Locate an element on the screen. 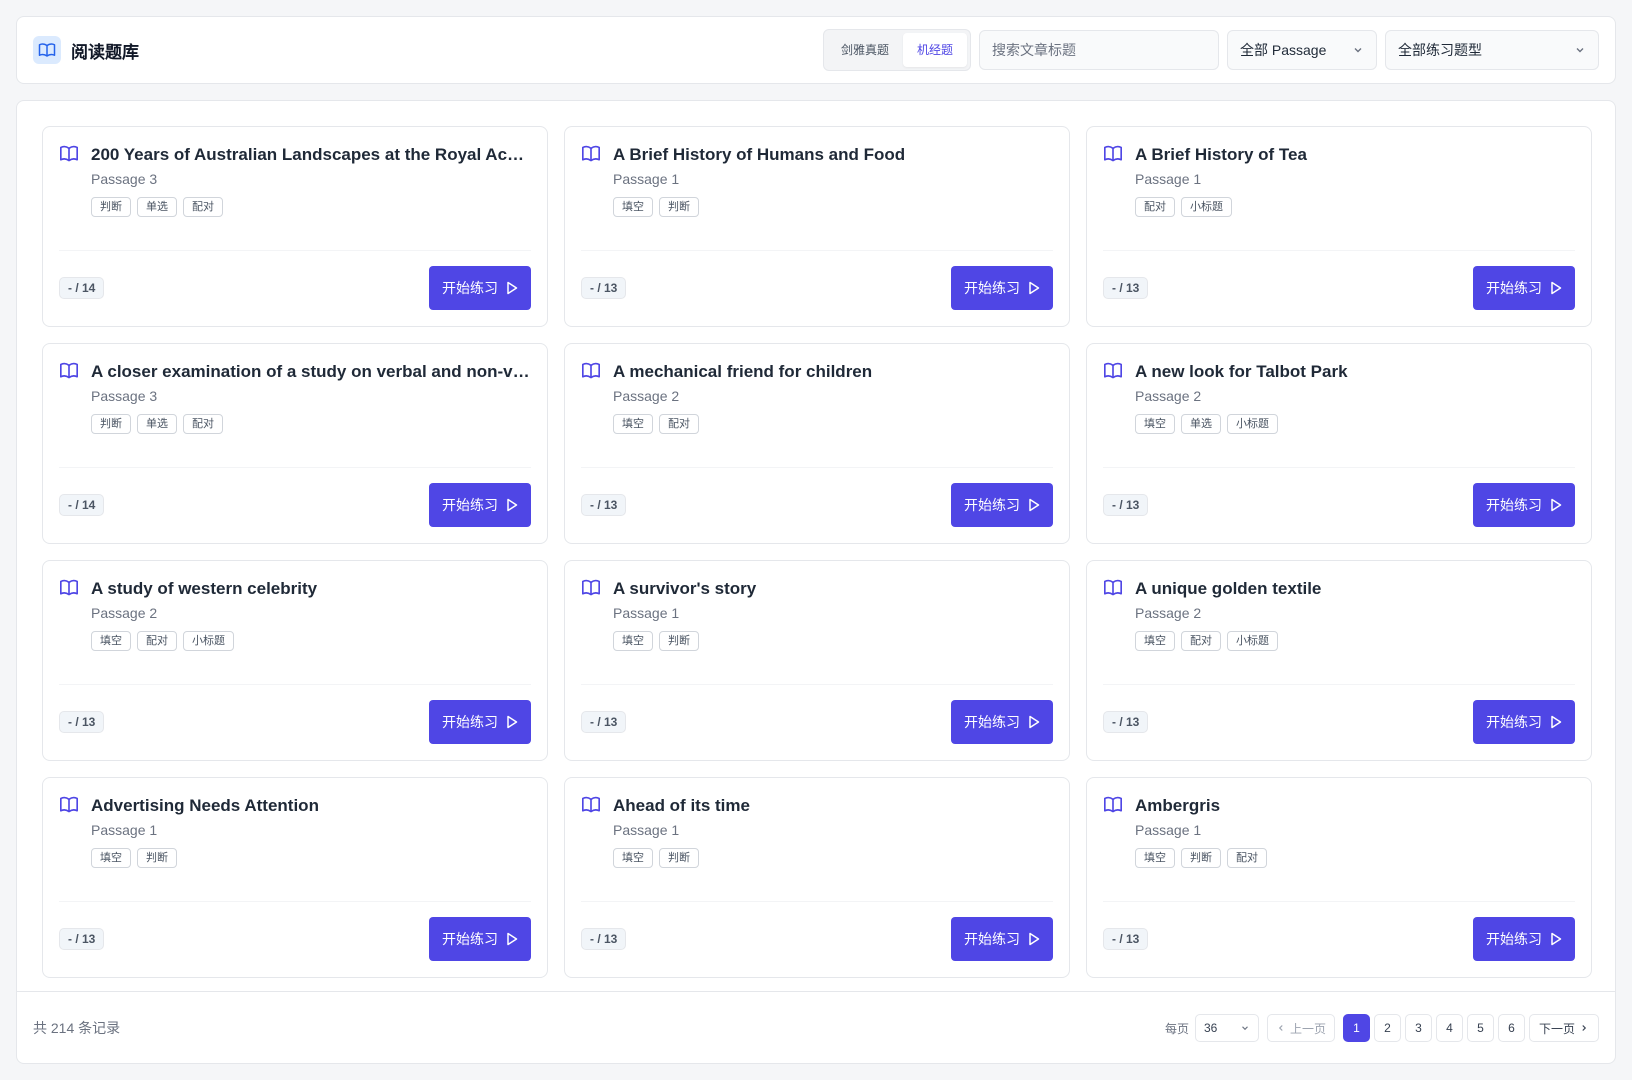 This screenshot has height=1080, width=1632. passage-number: Passage 3 is located at coordinates (124, 396).